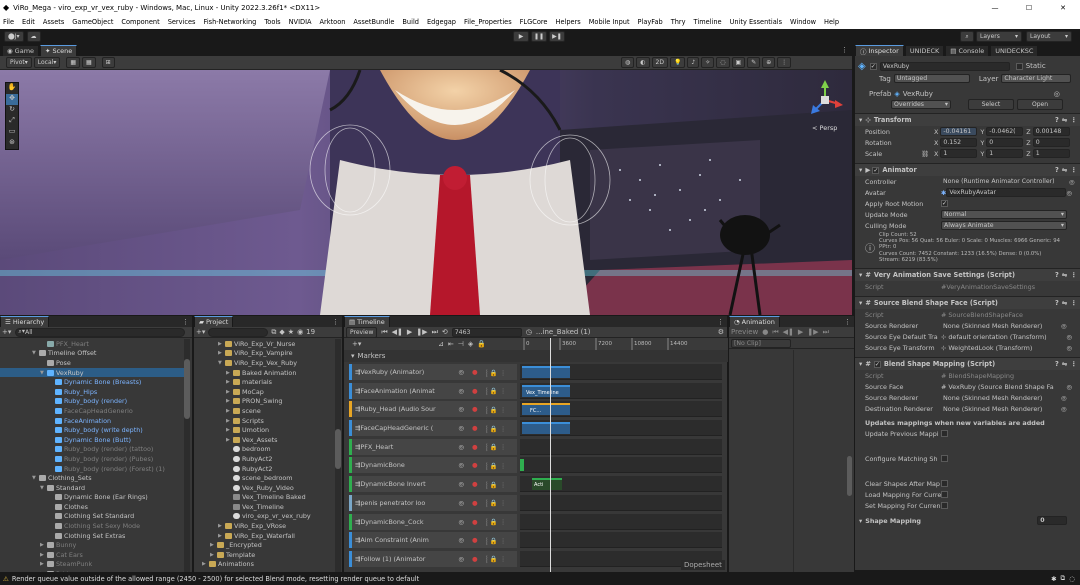 This screenshot has width=1080, height=585. What do you see at coordinates (264, 545) in the screenshot?
I see `project-item: ▶ _Encrypted` at bounding box center [264, 545].